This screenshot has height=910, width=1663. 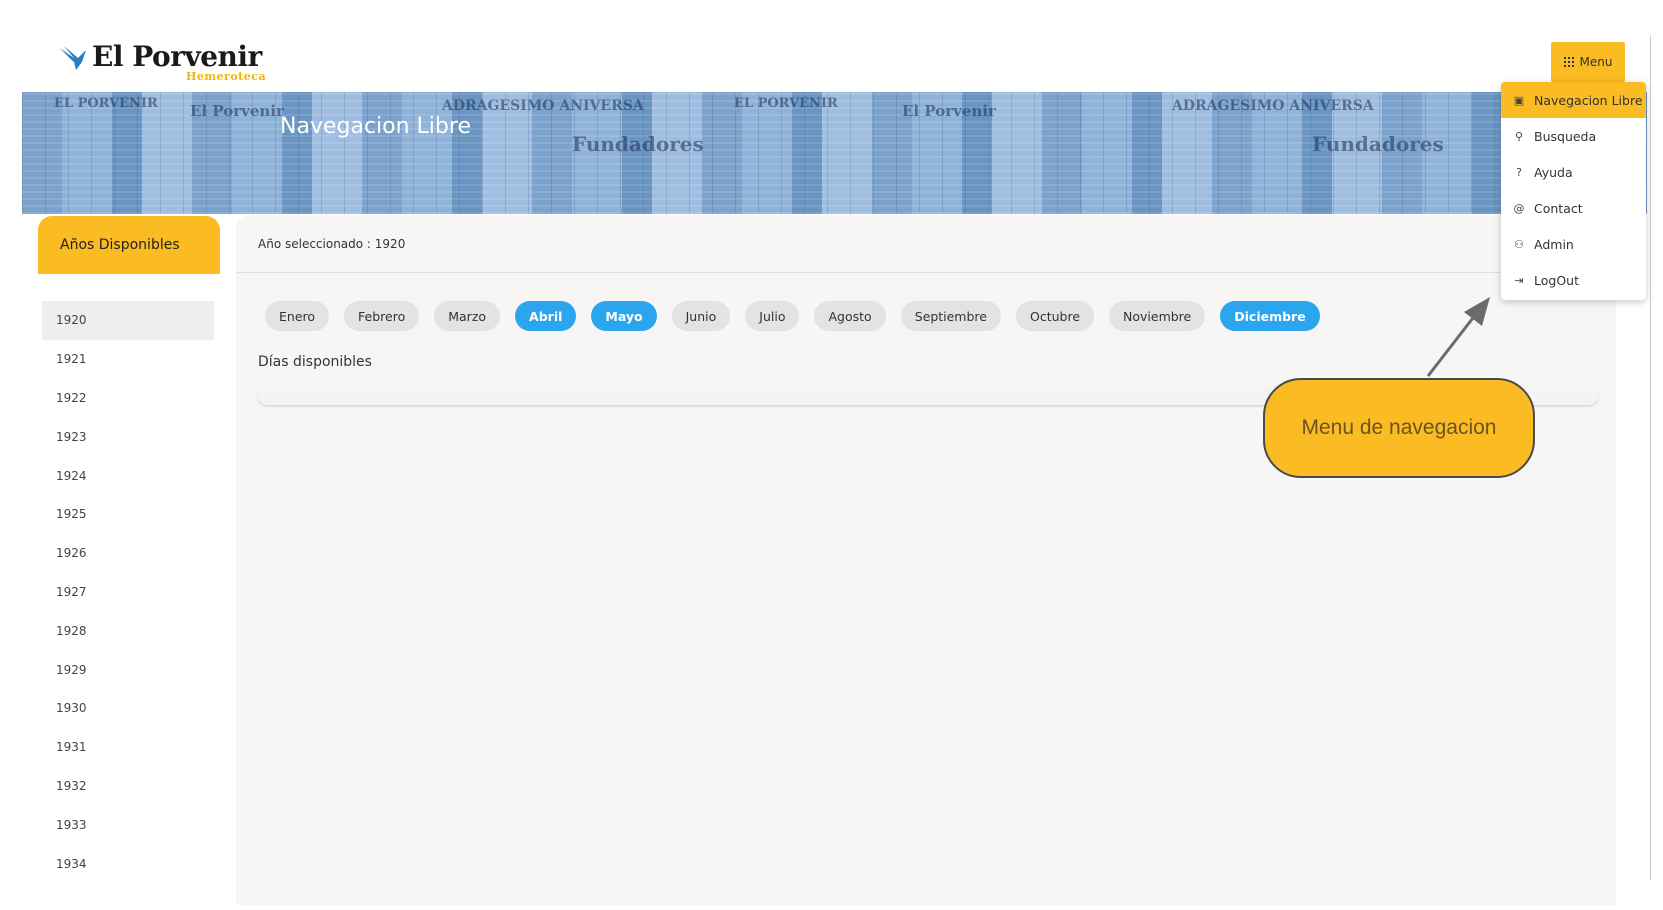 I want to click on year-item-1921: 1921, so click(x=128, y=359).